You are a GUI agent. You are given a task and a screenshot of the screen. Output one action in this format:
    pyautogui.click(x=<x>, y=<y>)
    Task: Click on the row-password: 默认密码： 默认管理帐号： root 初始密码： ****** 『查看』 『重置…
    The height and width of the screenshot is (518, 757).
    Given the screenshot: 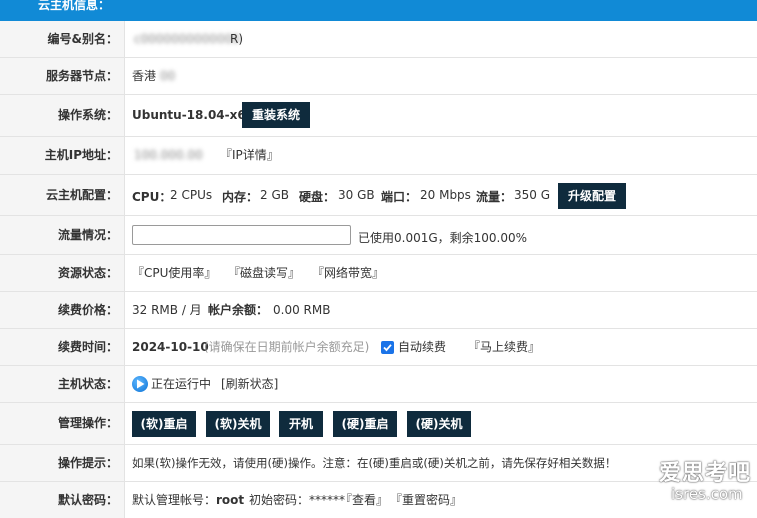 What is the action you would take?
    pyautogui.click(x=378, y=500)
    